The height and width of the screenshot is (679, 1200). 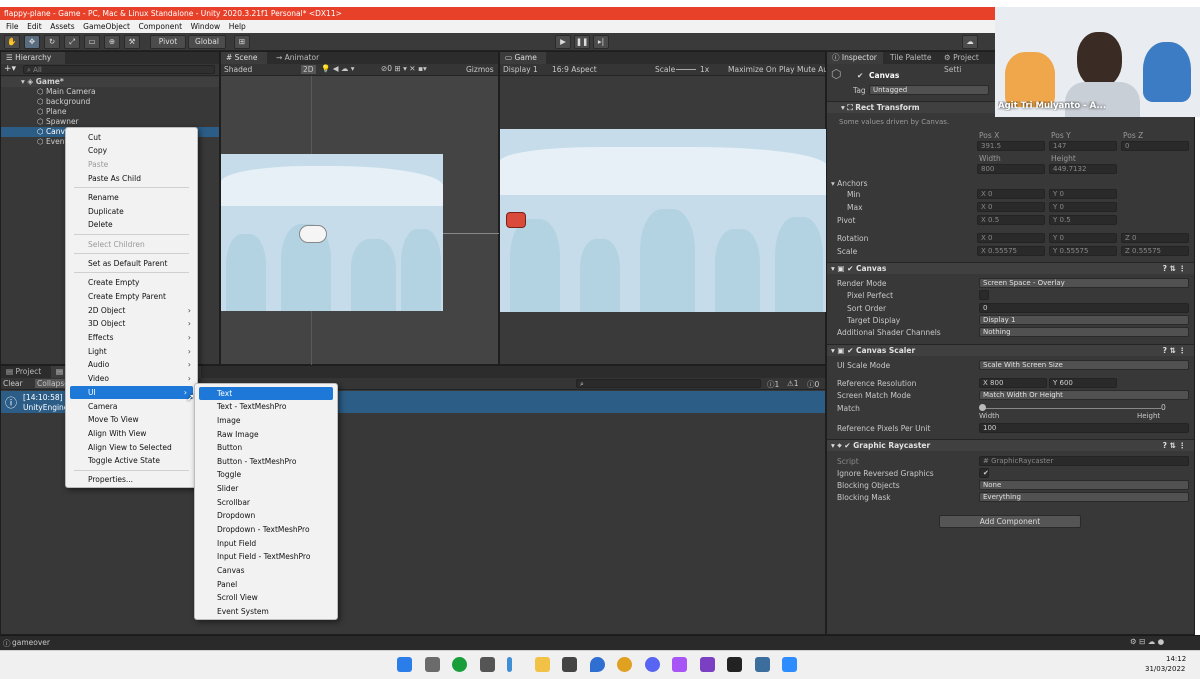 What do you see at coordinates (131, 392) in the screenshot?
I see `menu-item-ui: UI ›` at bounding box center [131, 392].